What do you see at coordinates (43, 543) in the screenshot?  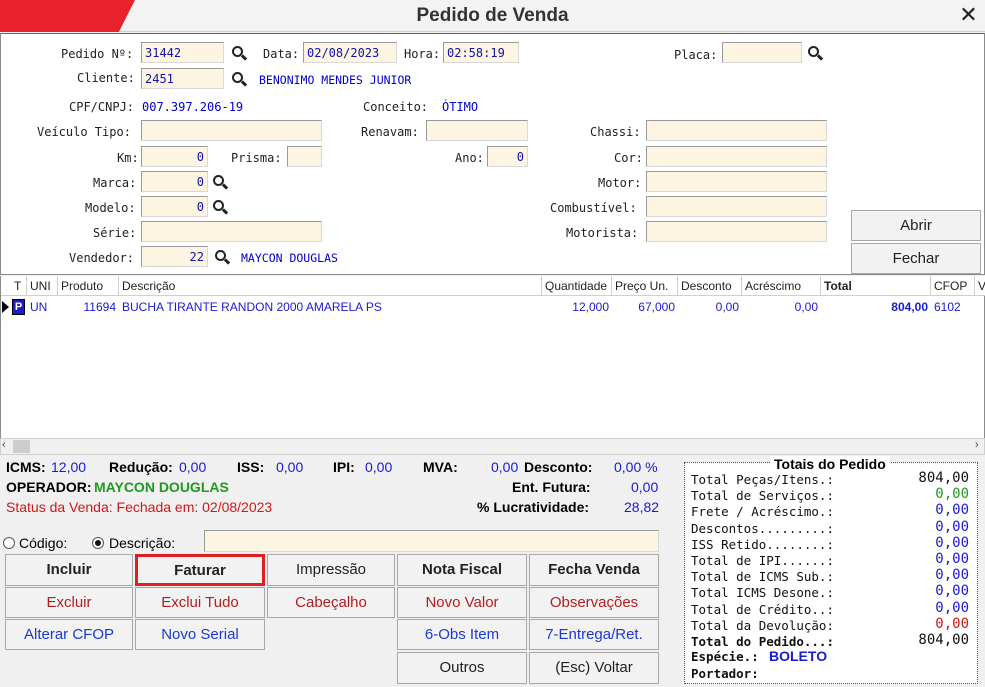 I see `codigo-radio-label: Código:` at bounding box center [43, 543].